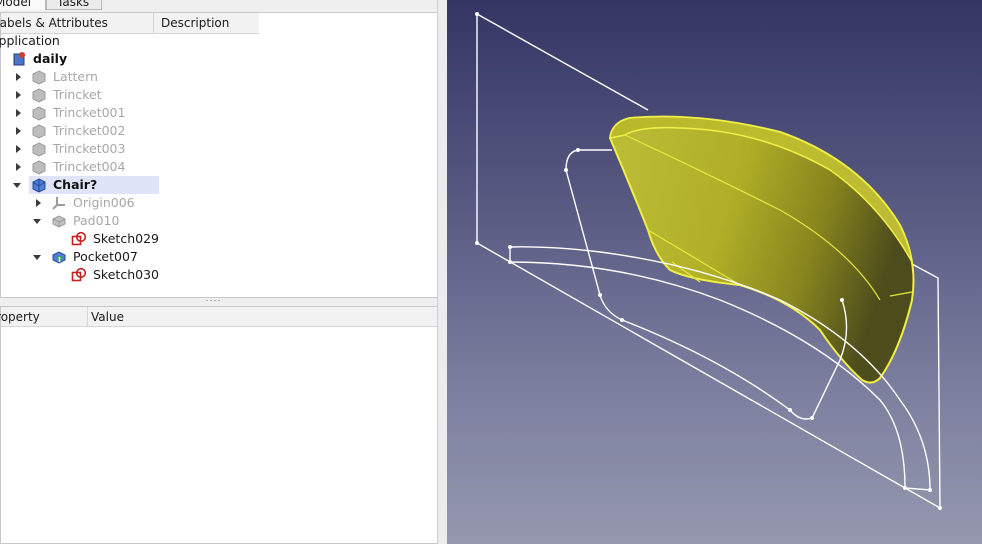 This screenshot has height=544, width=982. I want to click on tree-item-label: Trincket003, so click(89, 148).